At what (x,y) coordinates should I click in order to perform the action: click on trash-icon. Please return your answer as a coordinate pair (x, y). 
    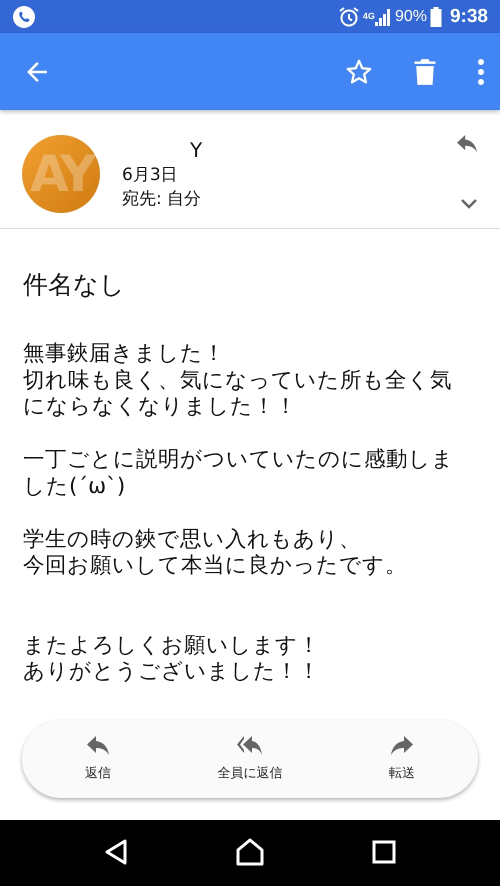
    Looking at the image, I should click on (425, 72).